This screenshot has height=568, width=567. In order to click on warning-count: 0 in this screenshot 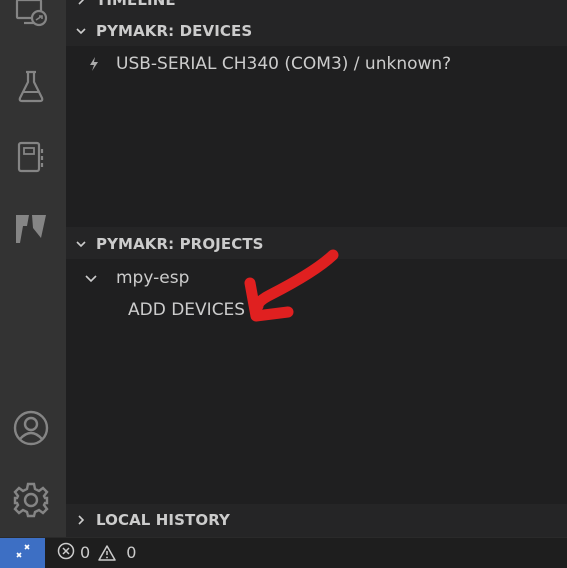, I will do `click(131, 552)`.